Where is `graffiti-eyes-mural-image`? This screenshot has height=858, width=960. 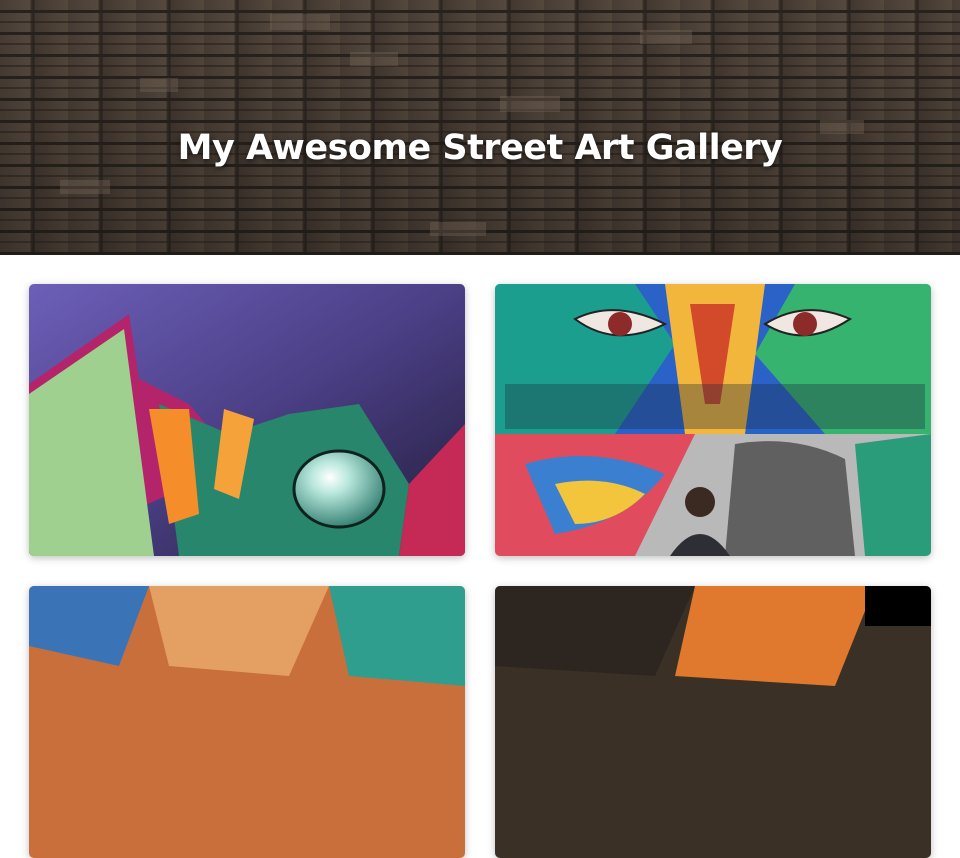
graffiti-eyes-mural-image is located at coordinates (713, 420).